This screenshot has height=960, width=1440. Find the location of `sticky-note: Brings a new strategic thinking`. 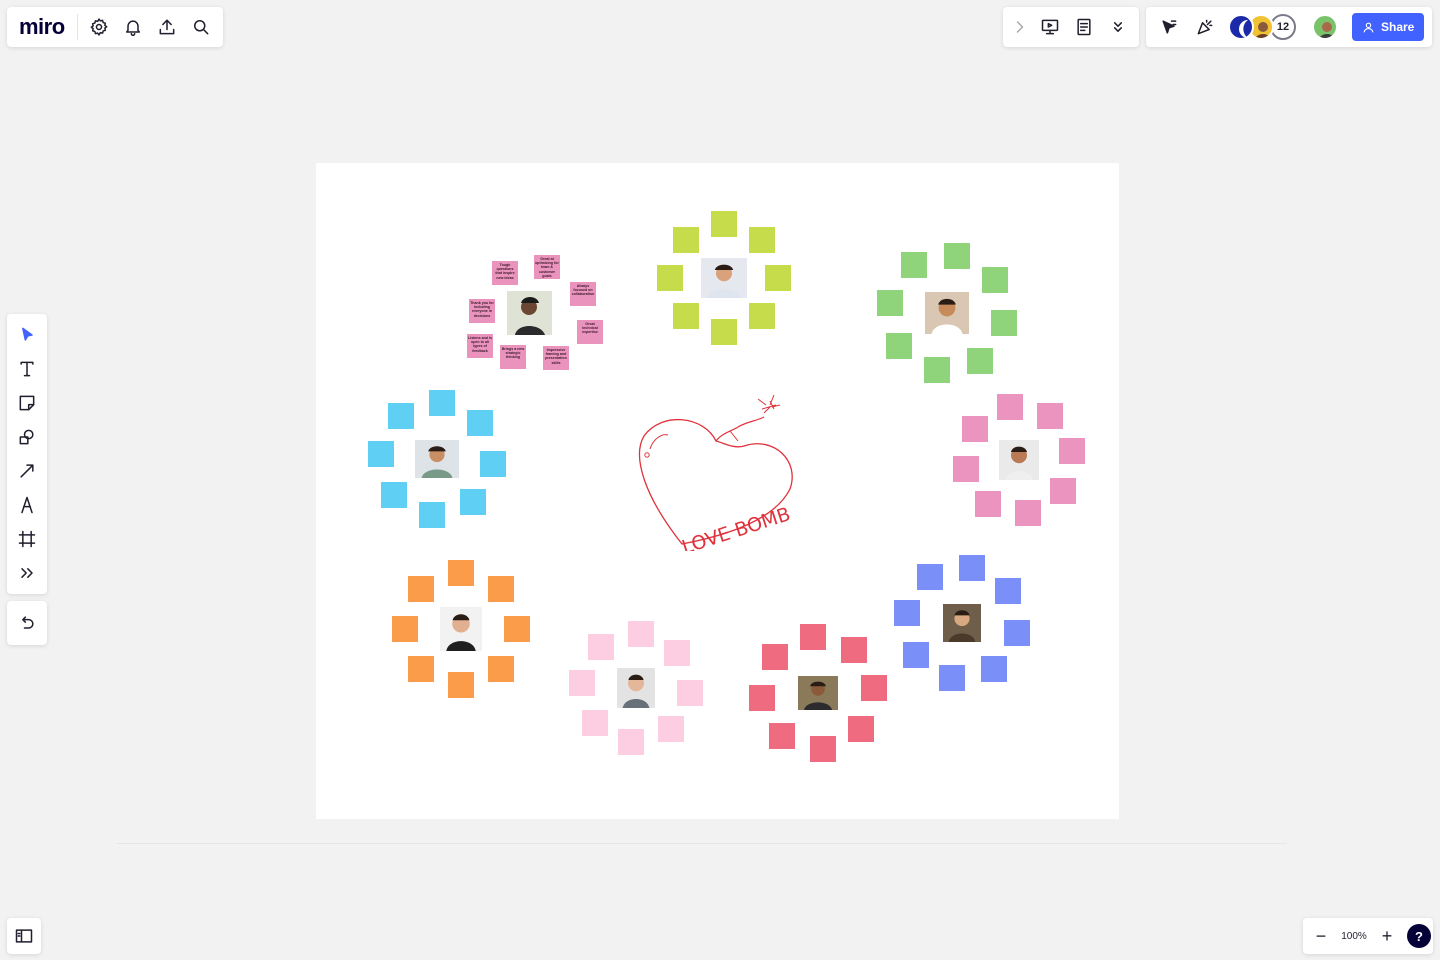

sticky-note: Brings a new strategic thinking is located at coordinates (513, 357).